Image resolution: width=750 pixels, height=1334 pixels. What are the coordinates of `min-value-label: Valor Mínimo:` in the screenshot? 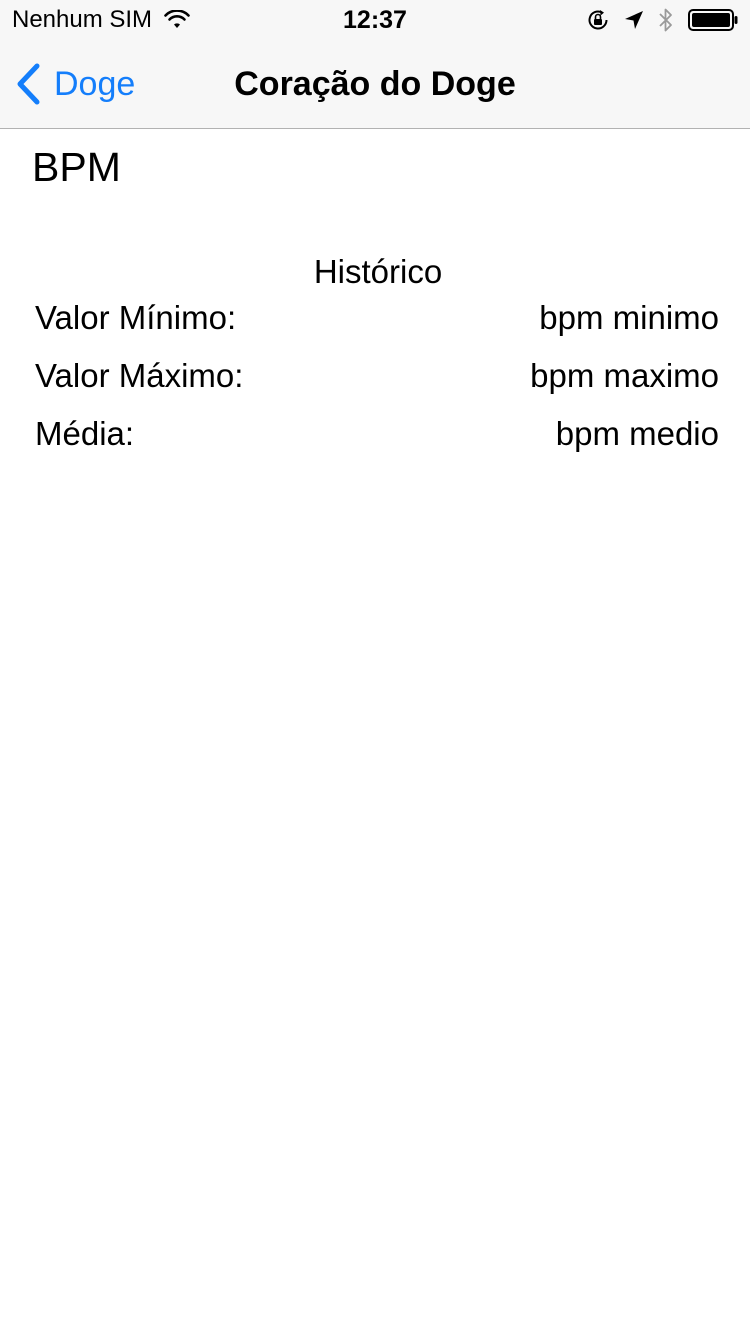 It's located at (136, 317).